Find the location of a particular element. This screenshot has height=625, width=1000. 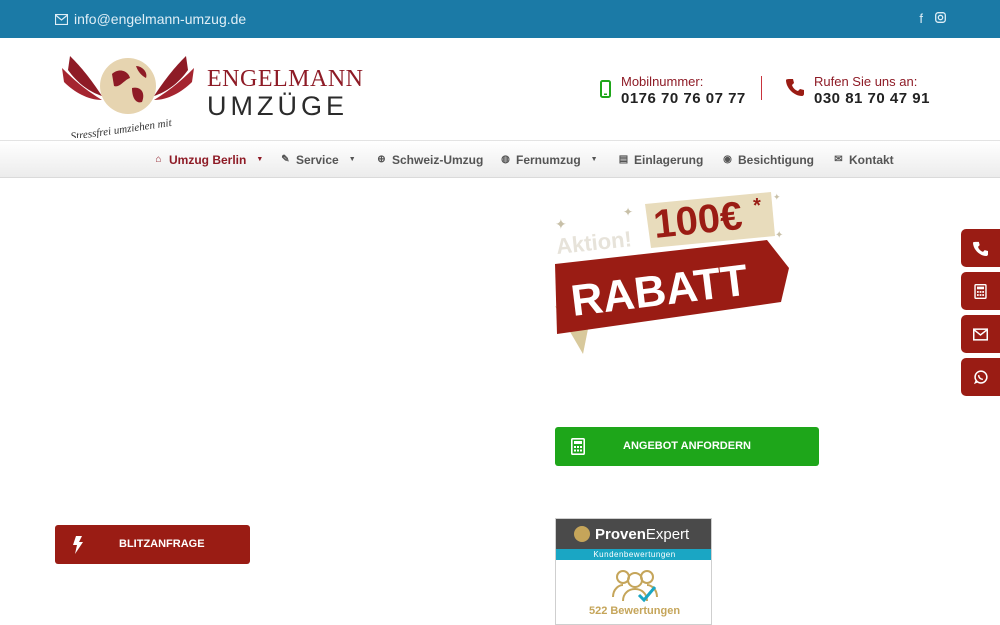

lightning-icon is located at coordinates (78, 545).